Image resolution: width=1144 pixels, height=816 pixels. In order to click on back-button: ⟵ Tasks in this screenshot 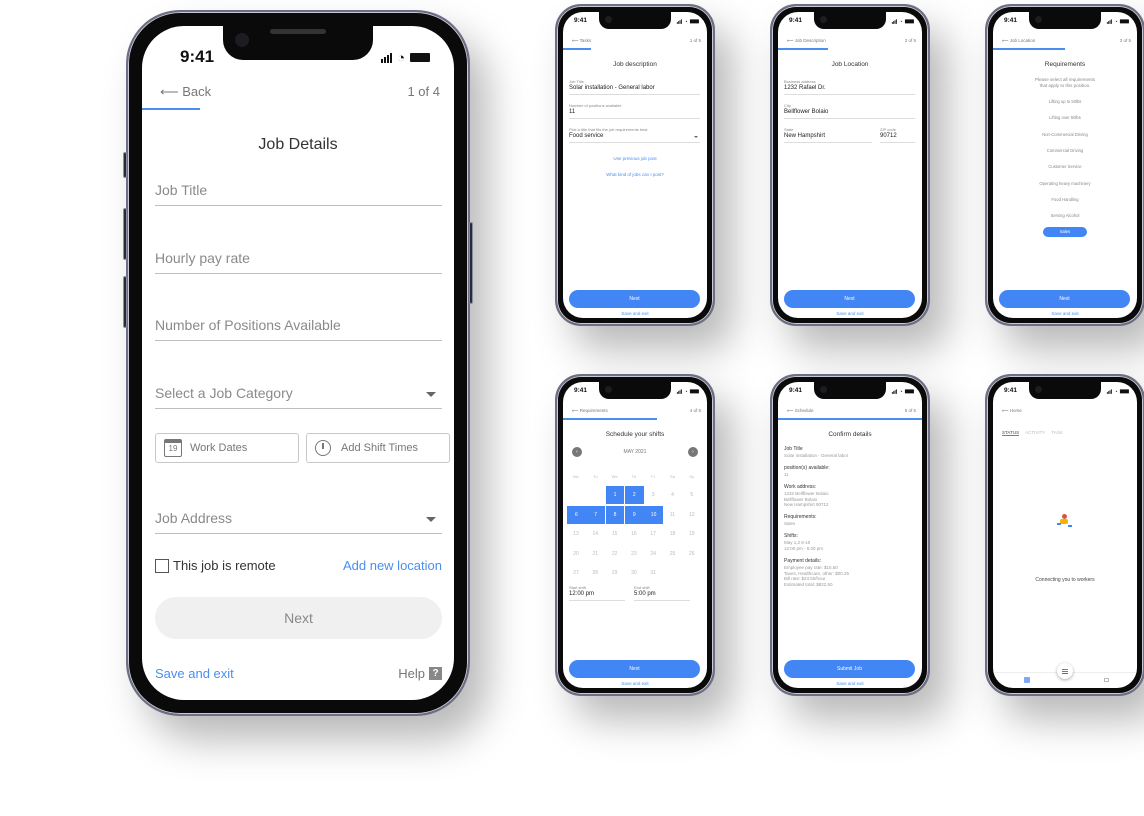, I will do `click(581, 41)`.